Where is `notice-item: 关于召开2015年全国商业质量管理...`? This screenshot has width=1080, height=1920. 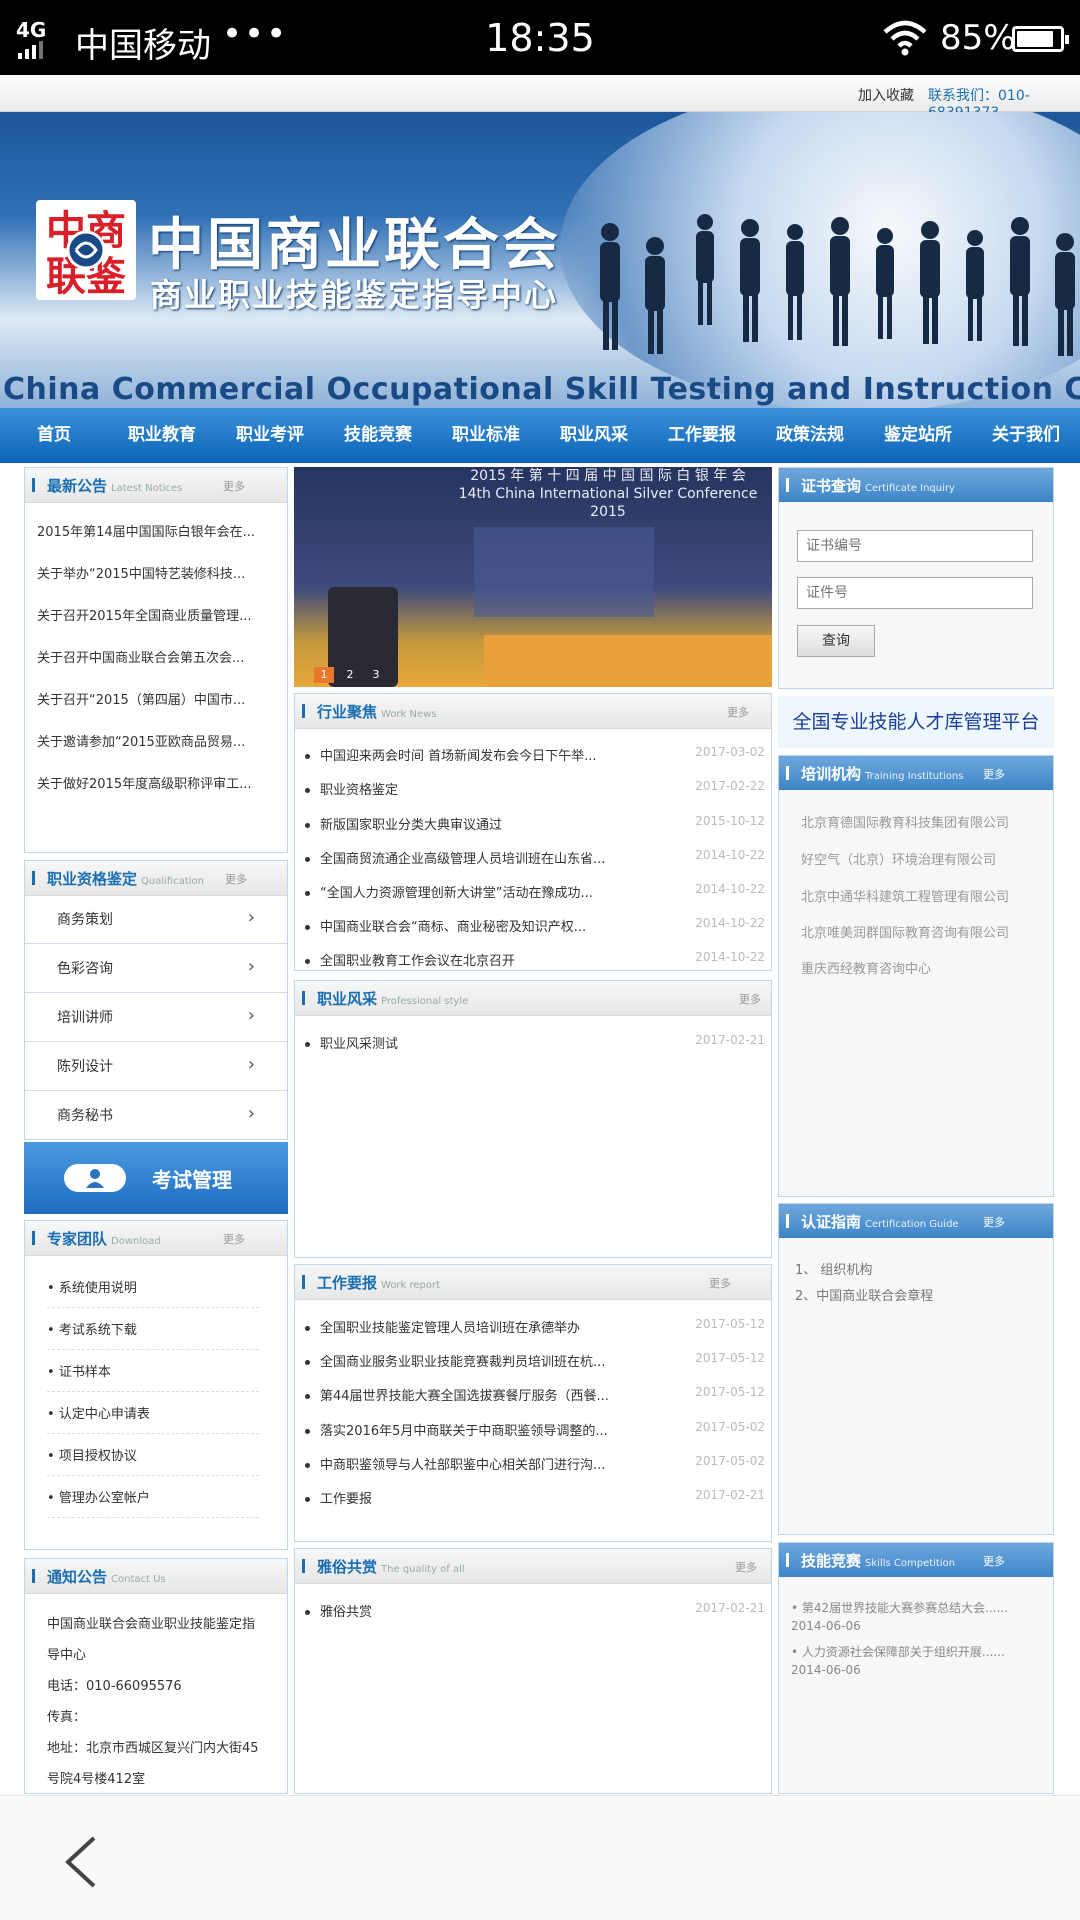
notice-item: 关于召开2015年全国商业质量管理... is located at coordinates (144, 614).